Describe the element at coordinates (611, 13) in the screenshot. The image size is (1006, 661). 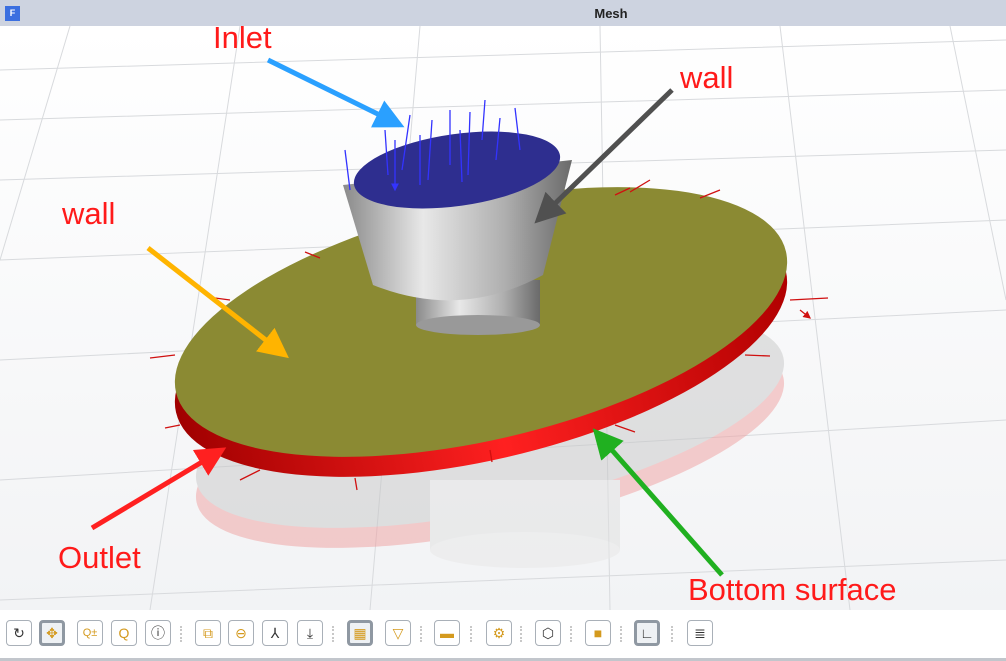
I see `window-title: Mesh` at that location.